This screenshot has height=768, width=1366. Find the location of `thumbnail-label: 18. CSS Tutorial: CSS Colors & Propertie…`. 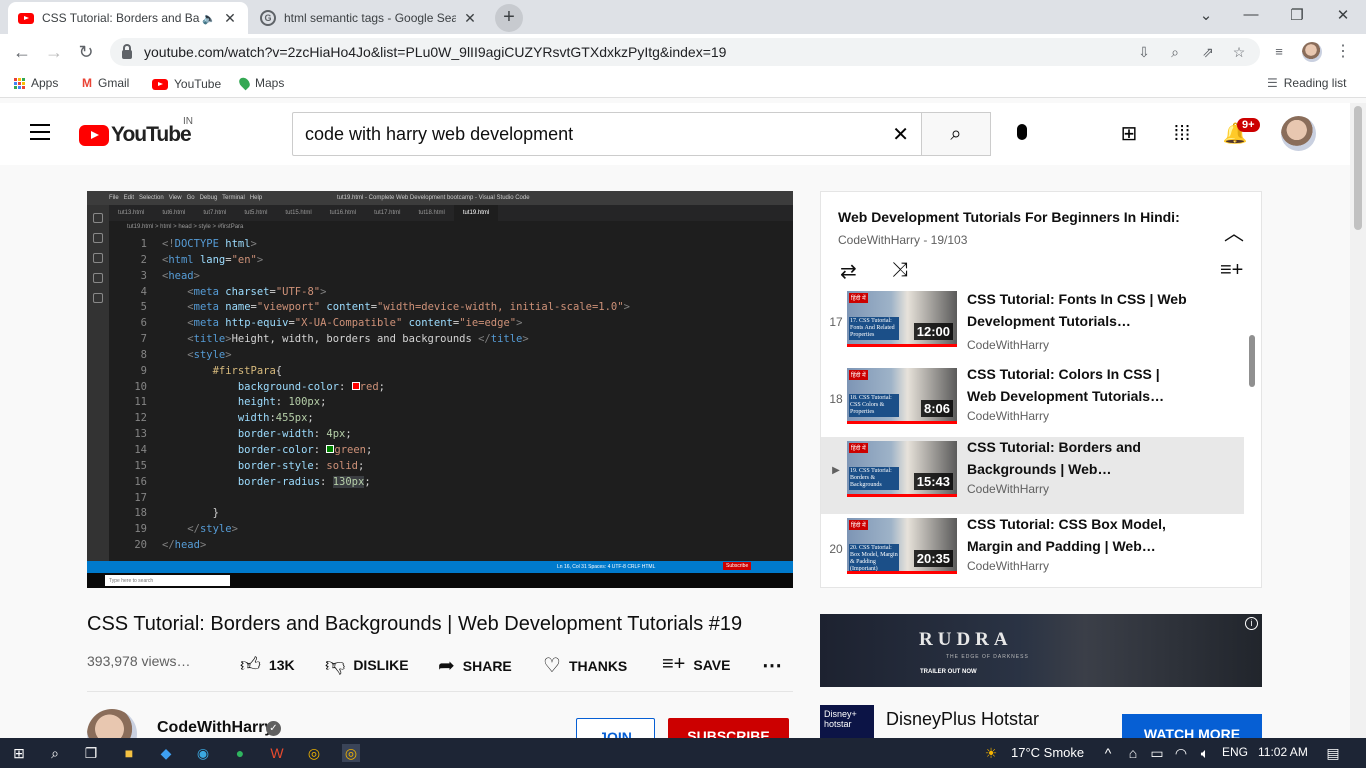

thumbnail-label: 18. CSS Tutorial: CSS Colors & Propertie… is located at coordinates (874, 405).